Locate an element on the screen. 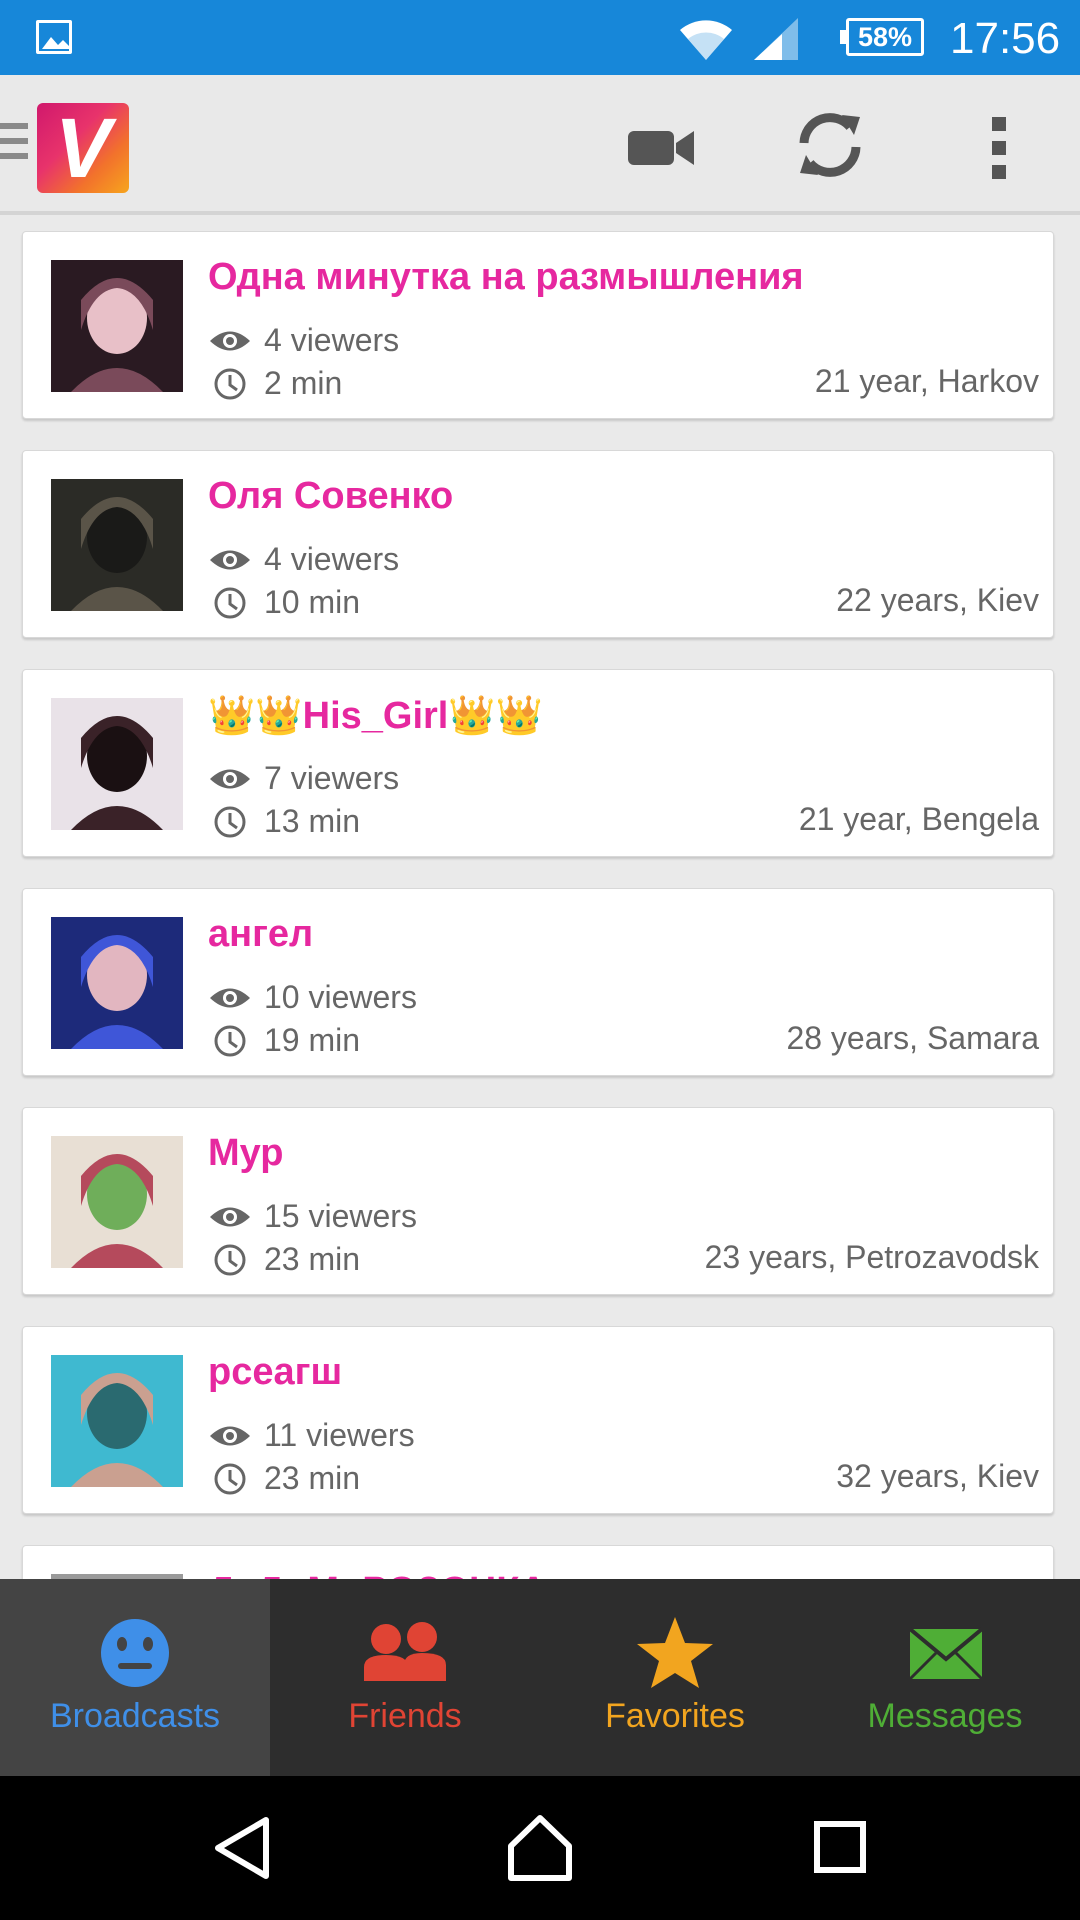  age-location: 21 year, Harkov is located at coordinates (926, 381).